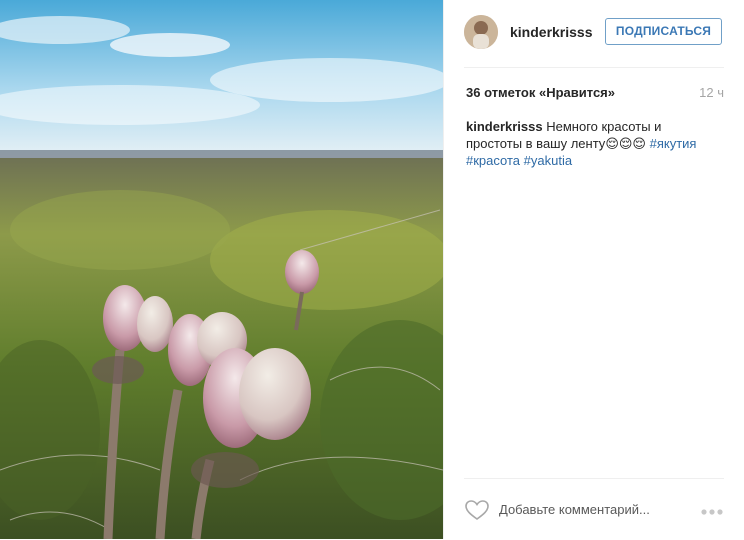  I want to click on caption-username: kinderkrisss, so click(504, 126).